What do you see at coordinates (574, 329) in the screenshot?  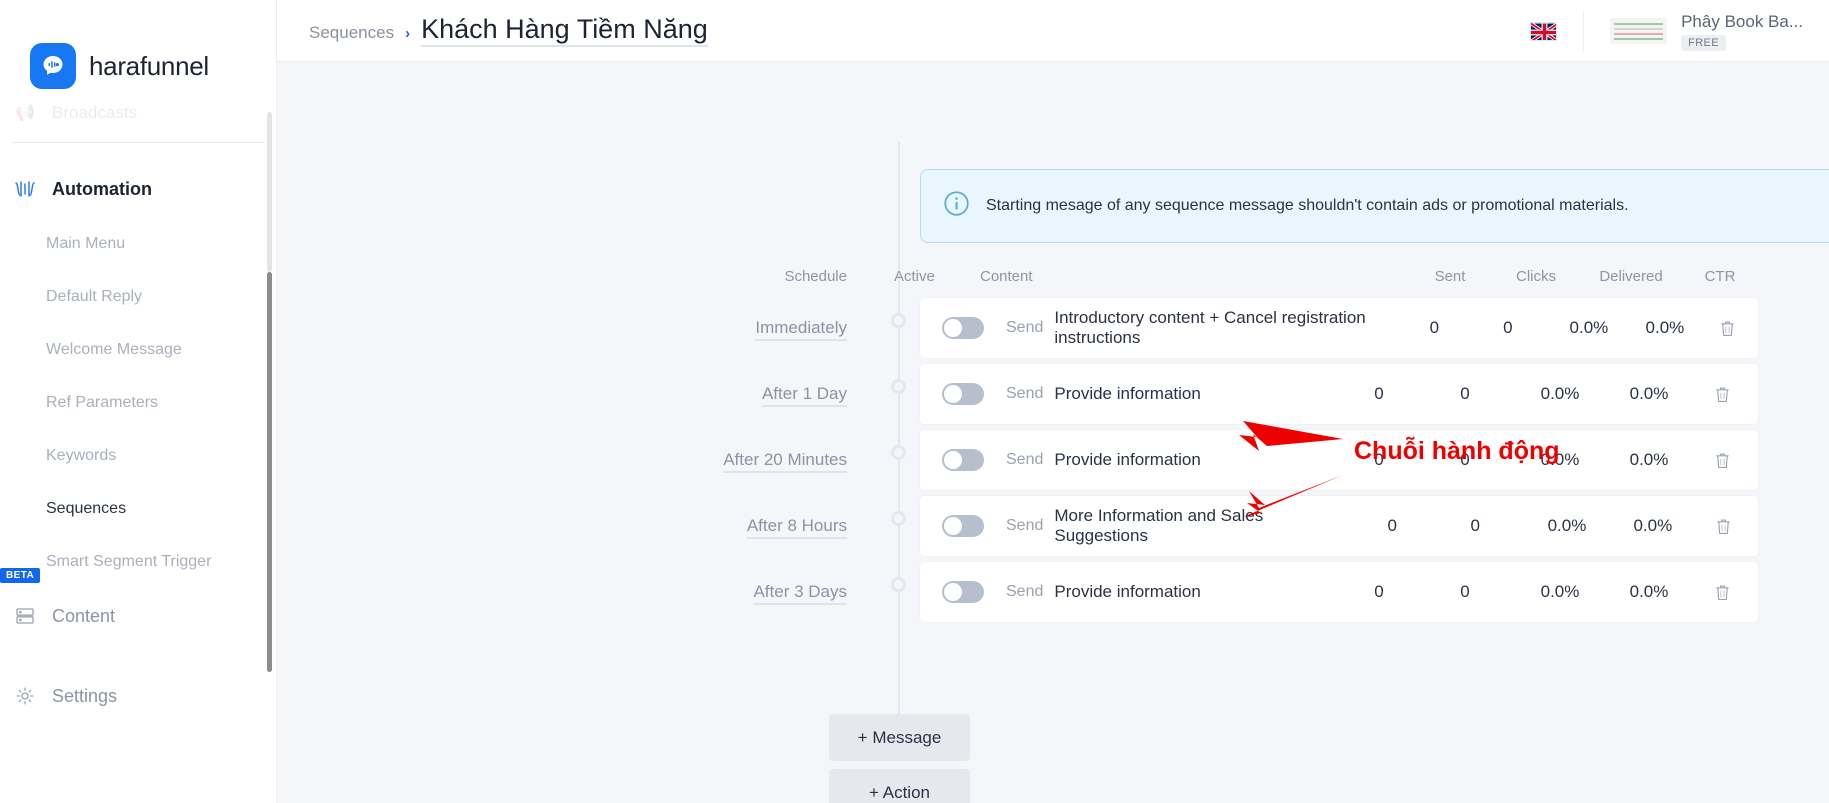 I see `row-schedule: Immediately` at bounding box center [574, 329].